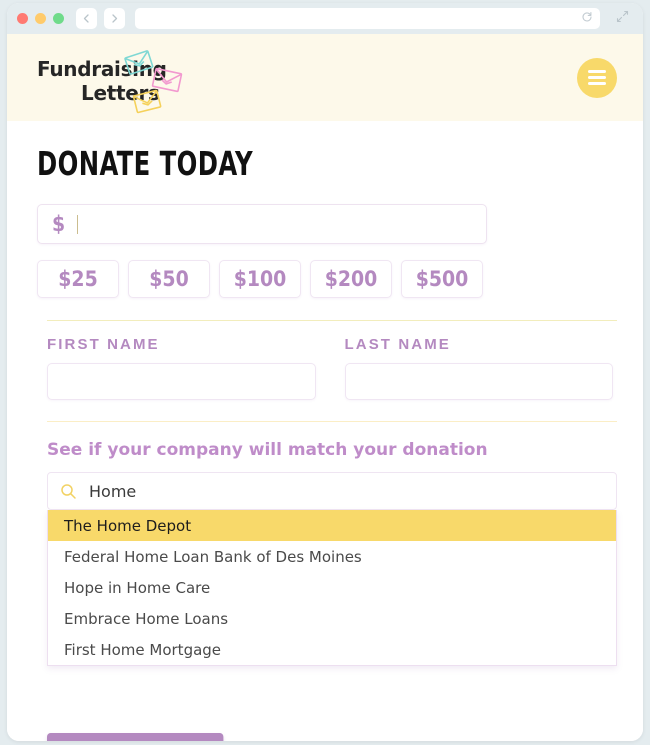 This screenshot has height=745, width=650. I want to click on expand-arrows-icon, so click(622, 19).